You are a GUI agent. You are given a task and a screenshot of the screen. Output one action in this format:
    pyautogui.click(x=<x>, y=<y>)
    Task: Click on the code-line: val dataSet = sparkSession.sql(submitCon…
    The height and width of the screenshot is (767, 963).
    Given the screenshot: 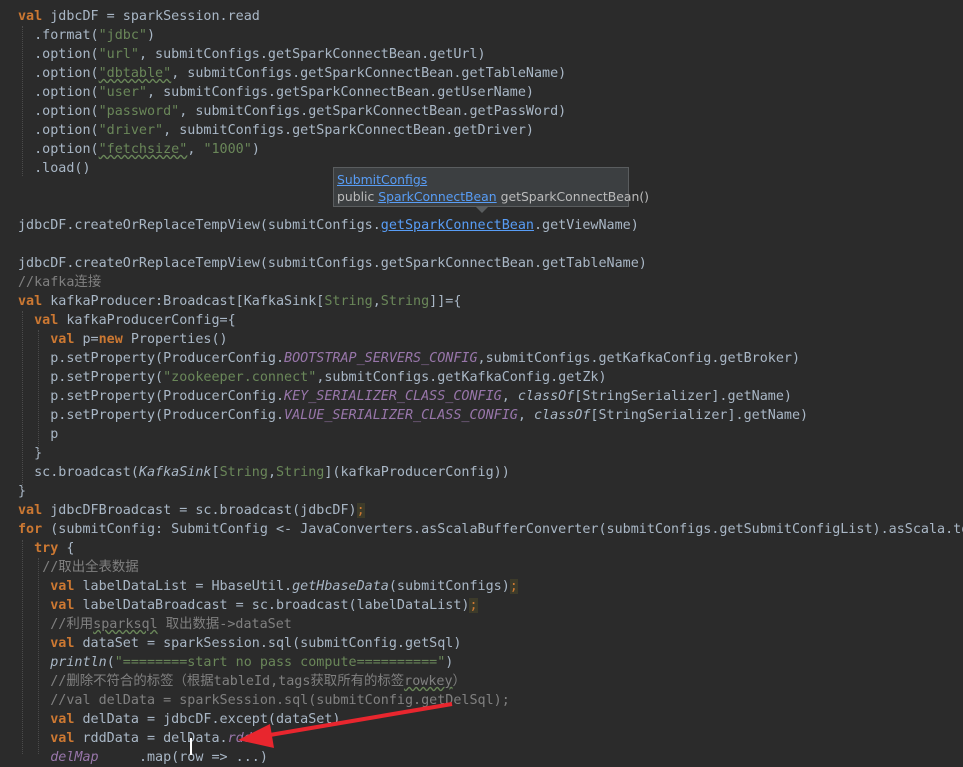 What is the action you would take?
    pyautogui.click(x=239, y=643)
    